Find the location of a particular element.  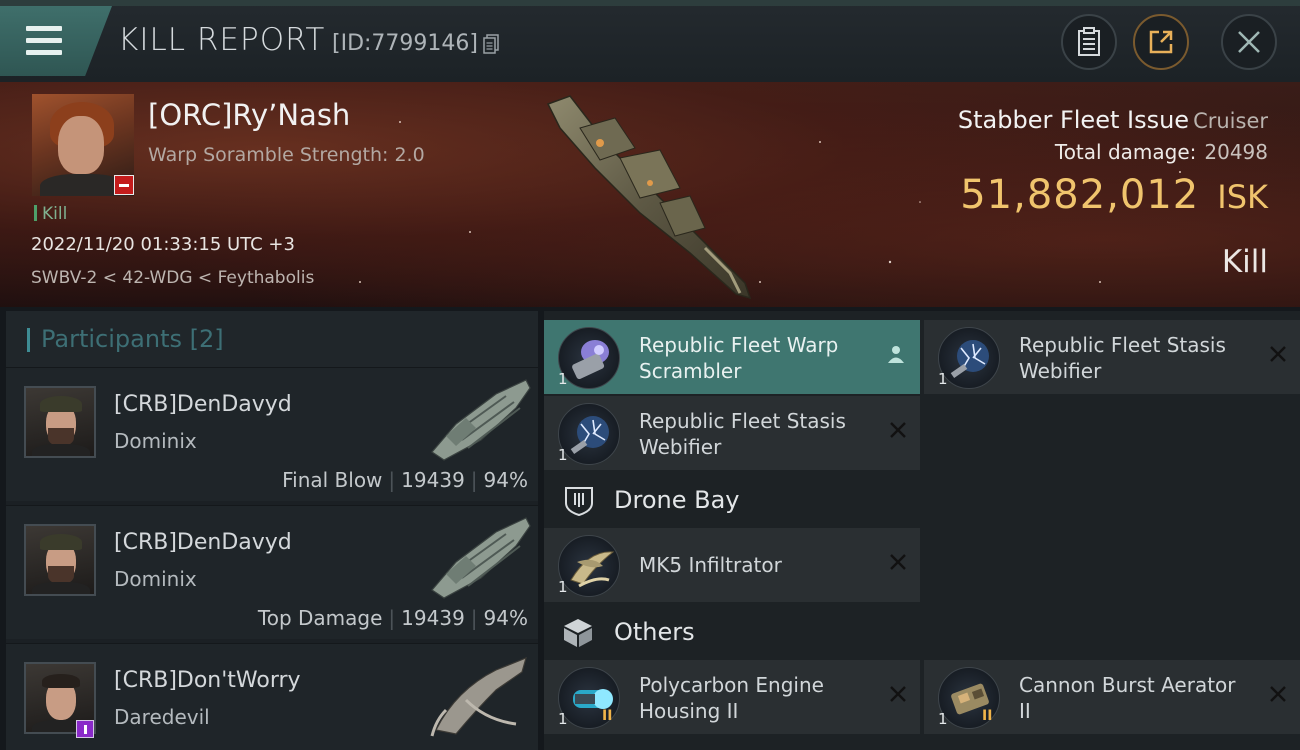

isk-value: 51,882,012 is located at coordinates (1080, 195).